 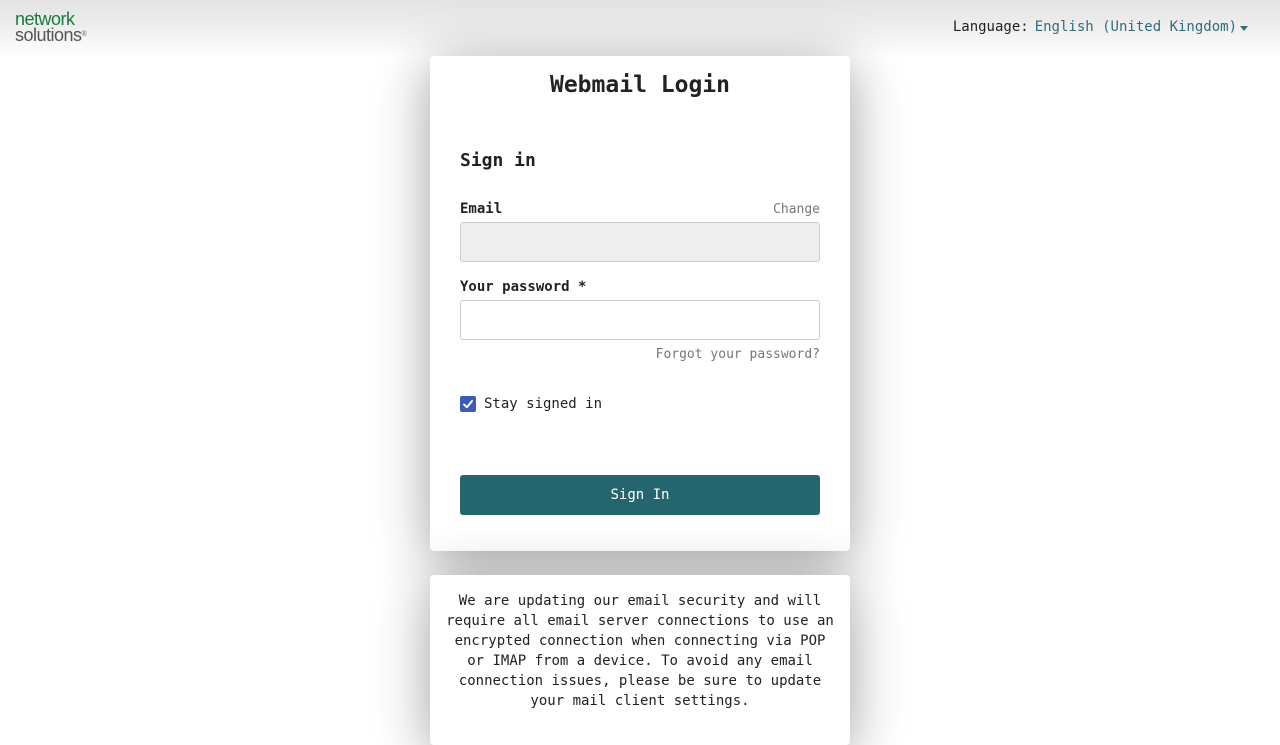 What do you see at coordinates (543, 404) in the screenshot?
I see `stay-signed-in-label: Stay signed in` at bounding box center [543, 404].